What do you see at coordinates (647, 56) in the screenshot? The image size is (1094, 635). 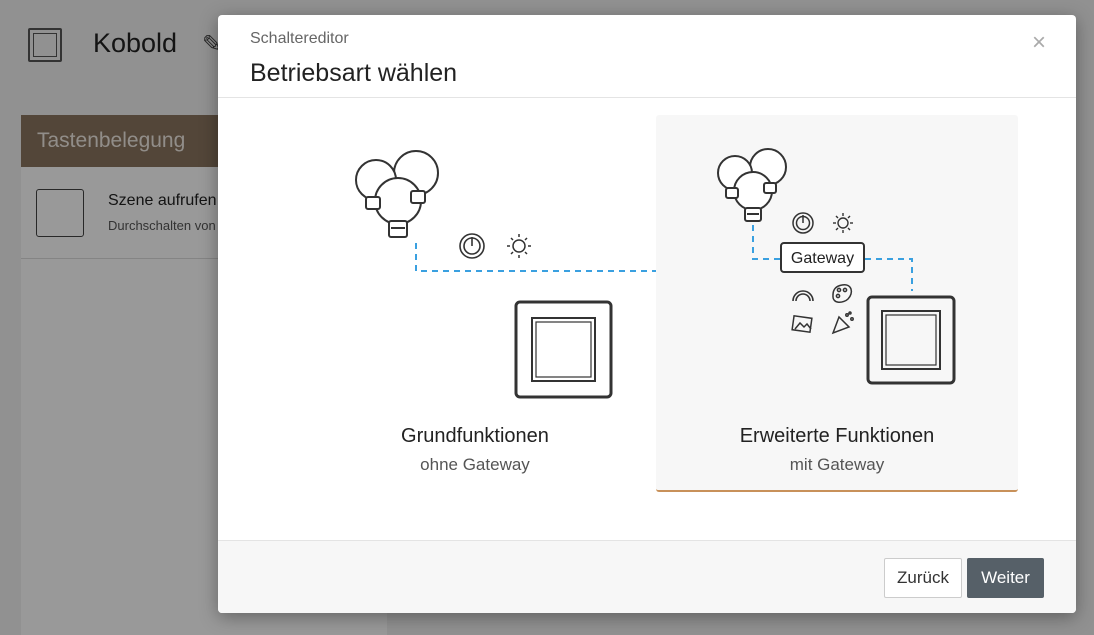 I see `dialog-header: Schaltereditor Betriebsart wählen ×` at bounding box center [647, 56].